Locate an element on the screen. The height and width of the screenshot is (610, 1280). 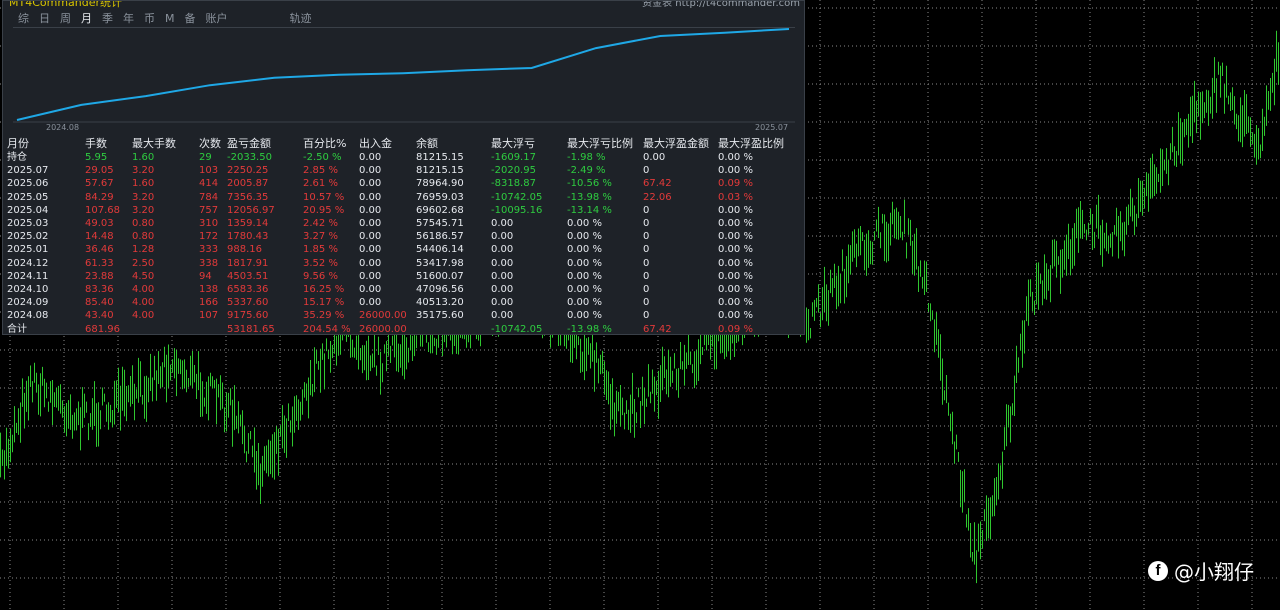
table-cell: 53417.98 is located at coordinates (440, 263).